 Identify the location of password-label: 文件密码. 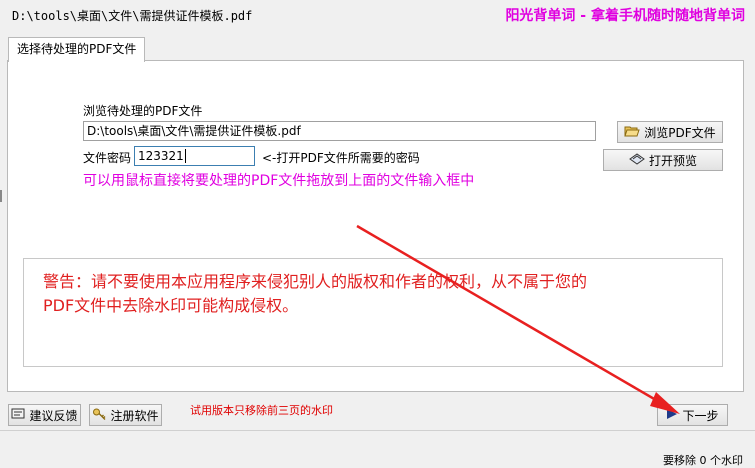
(107, 158).